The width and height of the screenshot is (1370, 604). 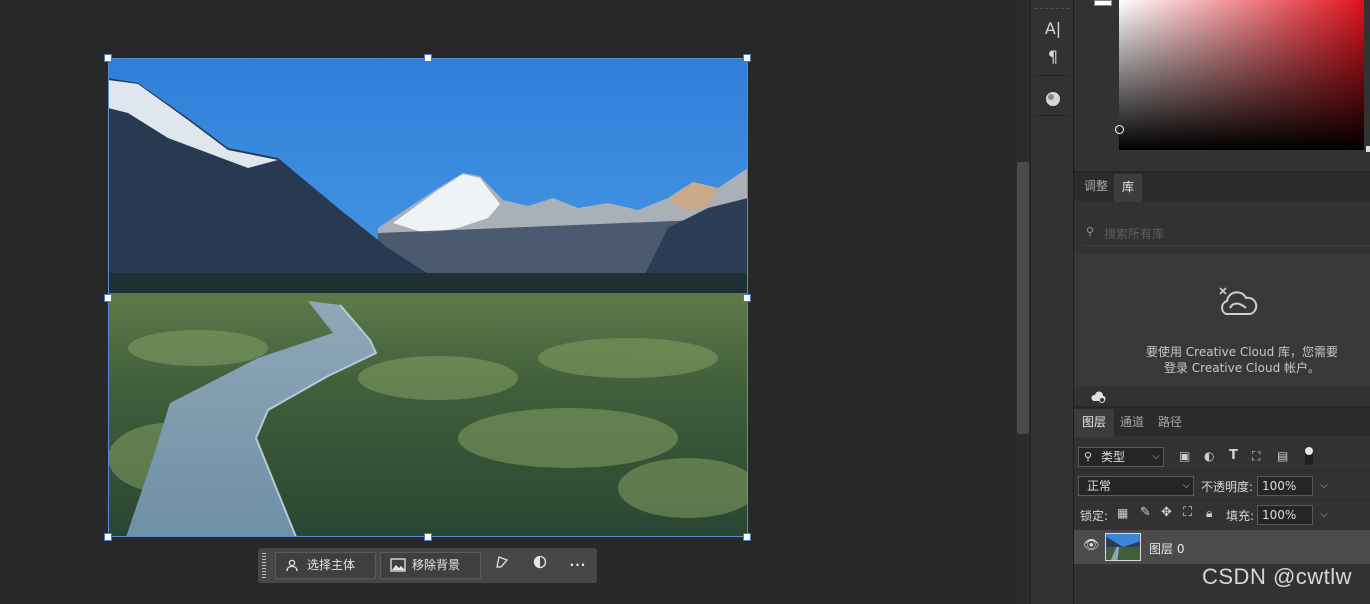 What do you see at coordinates (1226, 233) in the screenshot?
I see `libraries-search: ⚲ 搜索所有库` at bounding box center [1226, 233].